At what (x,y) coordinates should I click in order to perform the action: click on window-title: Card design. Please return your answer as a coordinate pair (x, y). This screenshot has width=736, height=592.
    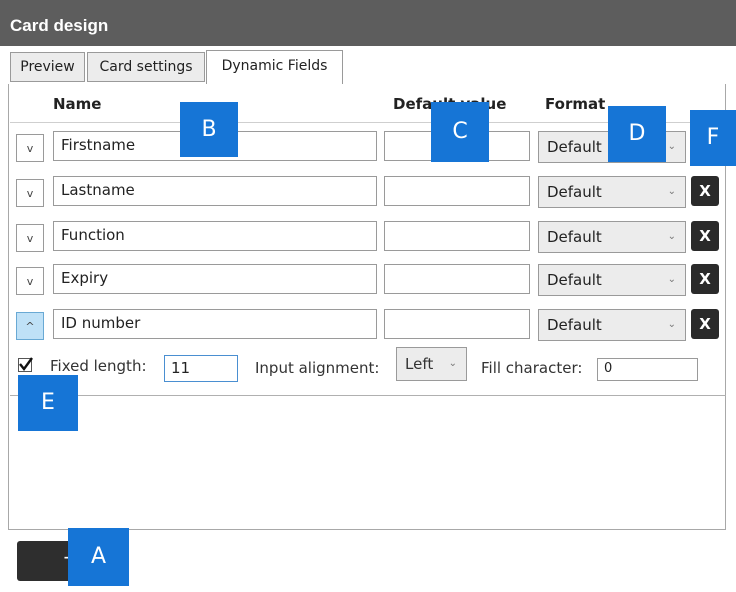
    Looking at the image, I should click on (59, 25).